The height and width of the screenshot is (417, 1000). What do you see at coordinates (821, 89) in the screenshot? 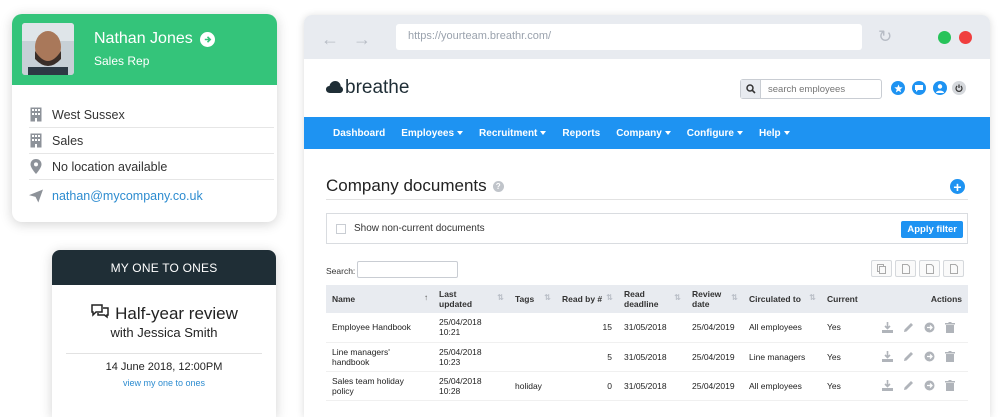
I see `search-employees-input` at bounding box center [821, 89].